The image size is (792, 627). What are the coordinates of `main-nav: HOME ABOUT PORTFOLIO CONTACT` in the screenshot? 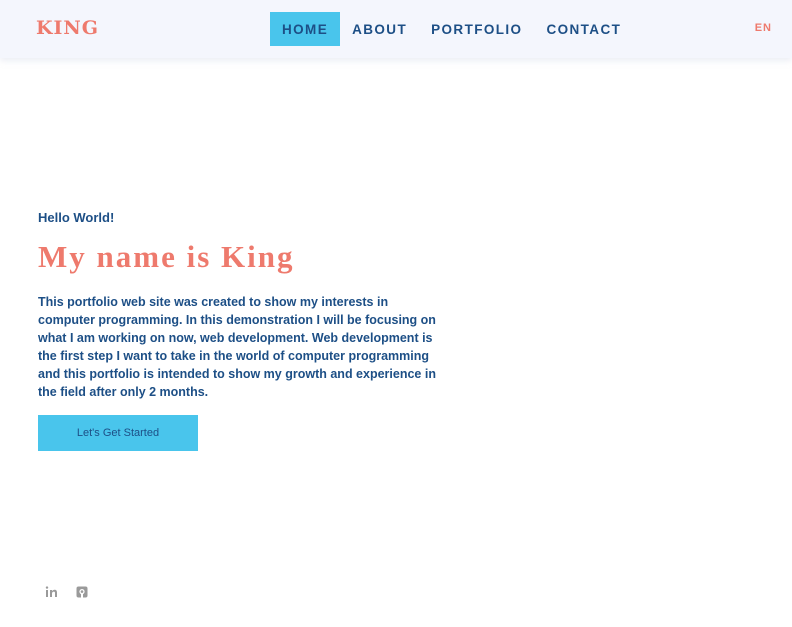 It's located at (451, 29).